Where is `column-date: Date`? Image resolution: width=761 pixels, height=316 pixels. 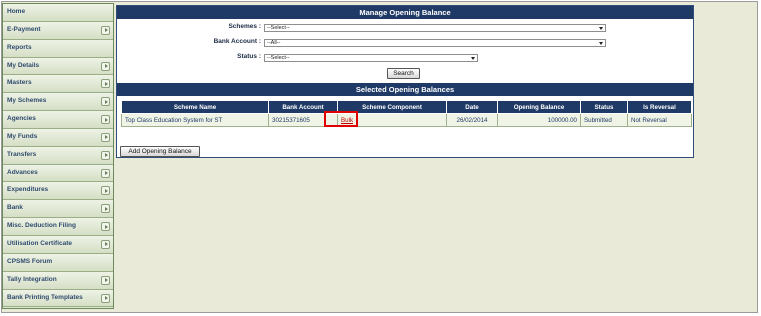 column-date: Date is located at coordinates (472, 107).